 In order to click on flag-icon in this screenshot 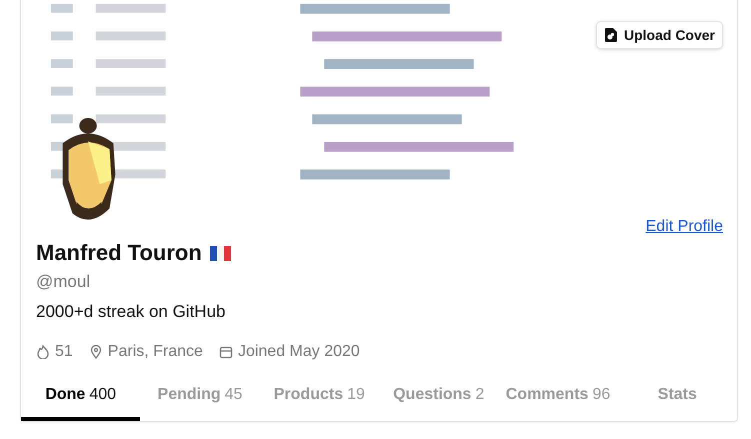, I will do `click(220, 253)`.